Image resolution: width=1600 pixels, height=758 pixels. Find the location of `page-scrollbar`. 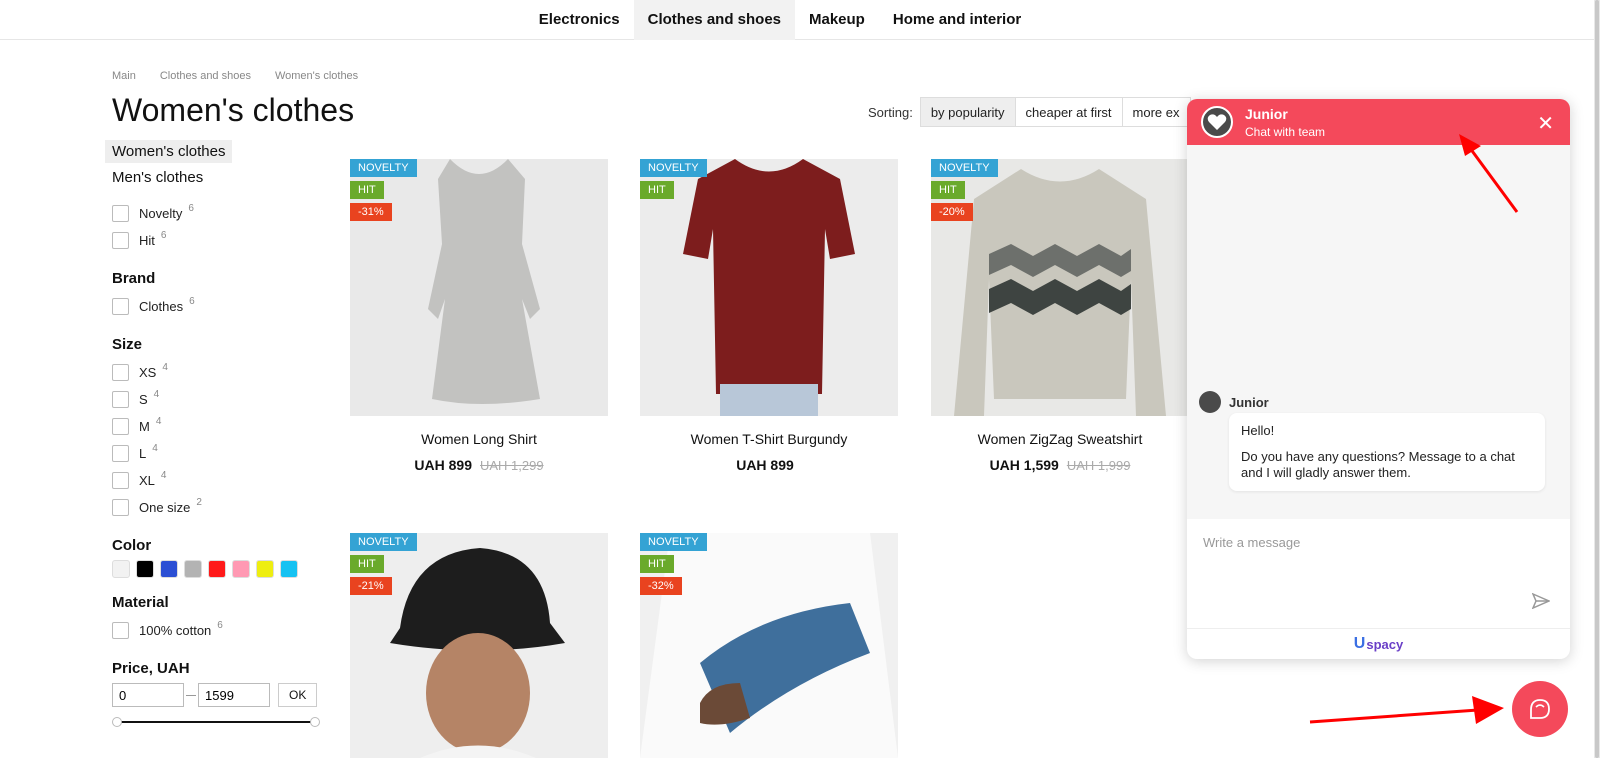

page-scrollbar is located at coordinates (1597, 379).